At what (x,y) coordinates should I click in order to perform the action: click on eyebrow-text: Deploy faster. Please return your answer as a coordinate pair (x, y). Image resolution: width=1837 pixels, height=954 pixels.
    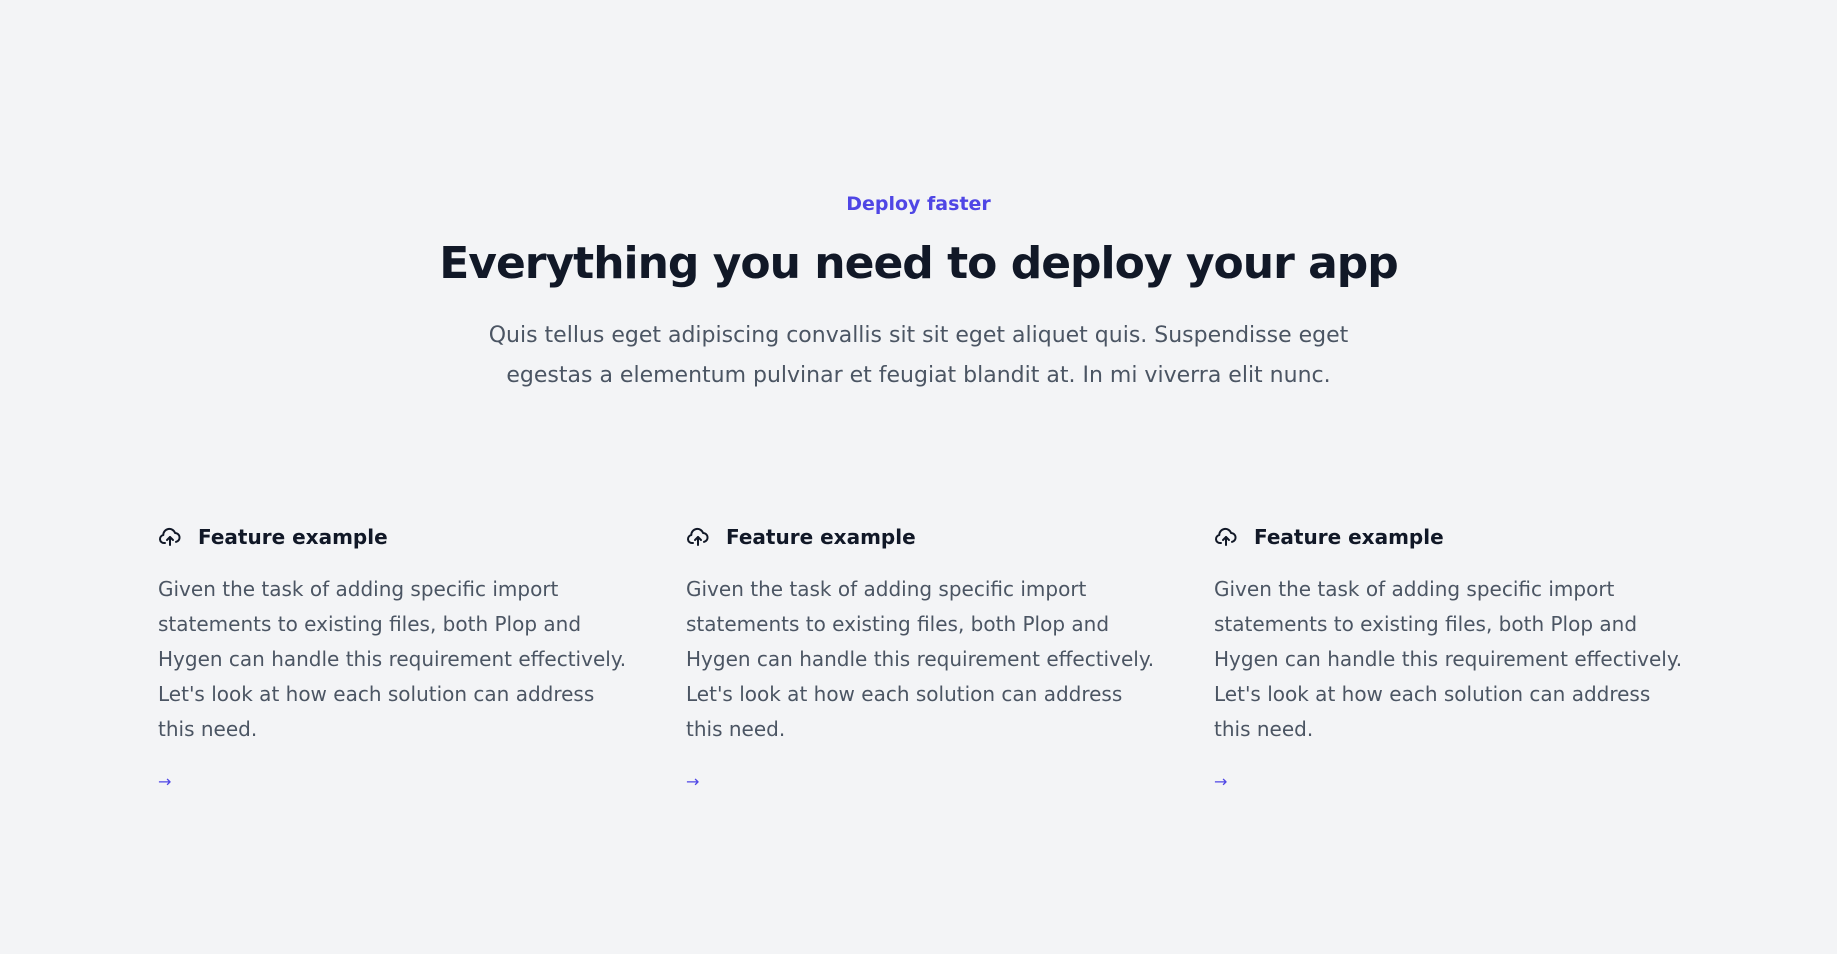
    Looking at the image, I should click on (918, 204).